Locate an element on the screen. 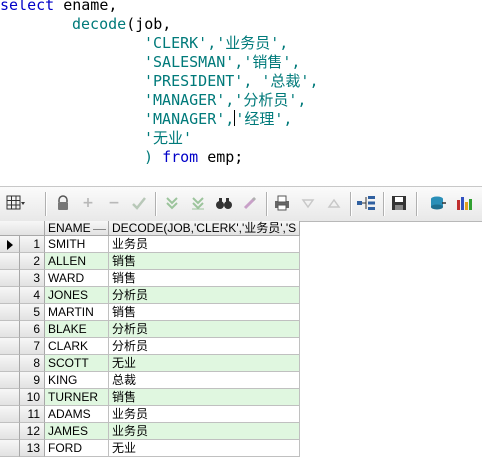 This screenshot has height=457, width=482. sql-text: '经理', is located at coordinates (264, 119).